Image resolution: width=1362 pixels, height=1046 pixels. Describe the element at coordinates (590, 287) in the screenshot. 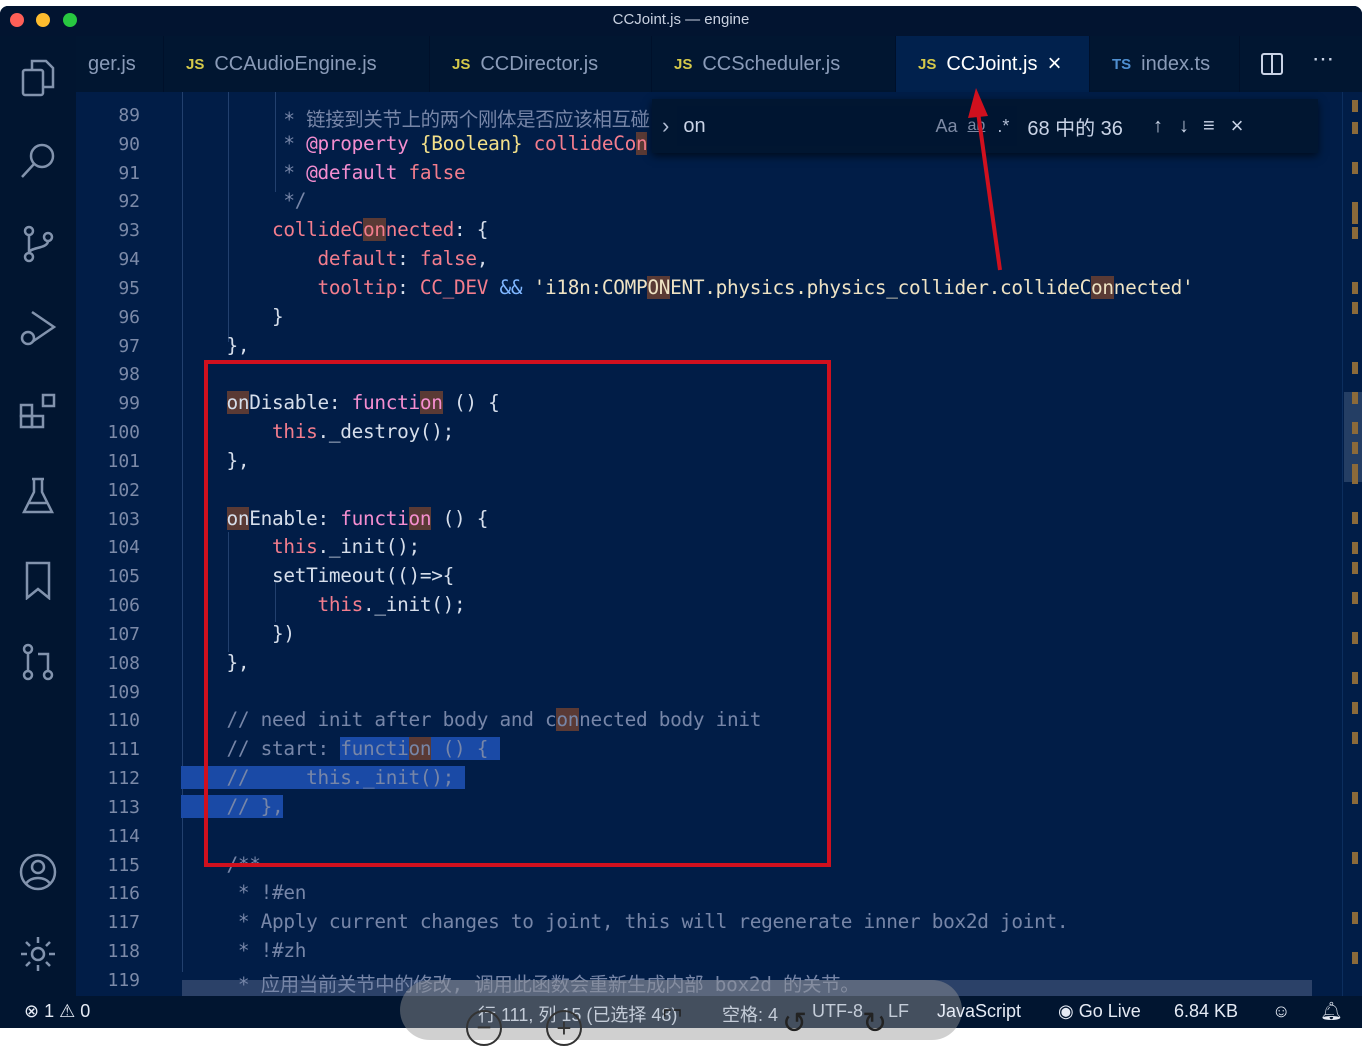

I see `code-token: 'i18n:COMP` at that location.